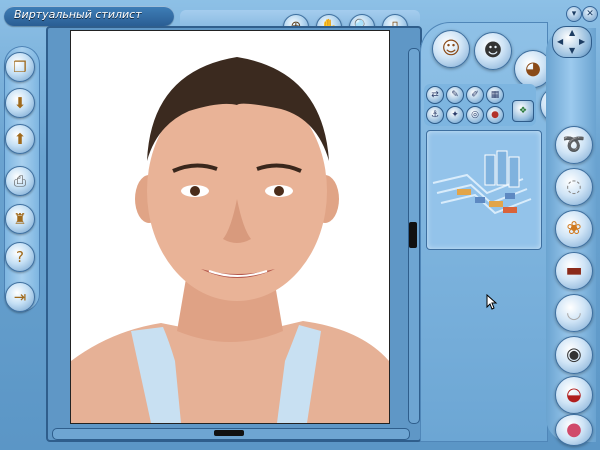 The height and width of the screenshot is (450, 600). What do you see at coordinates (475, 95) in the screenshot?
I see `pencil-icon: ✐` at bounding box center [475, 95].